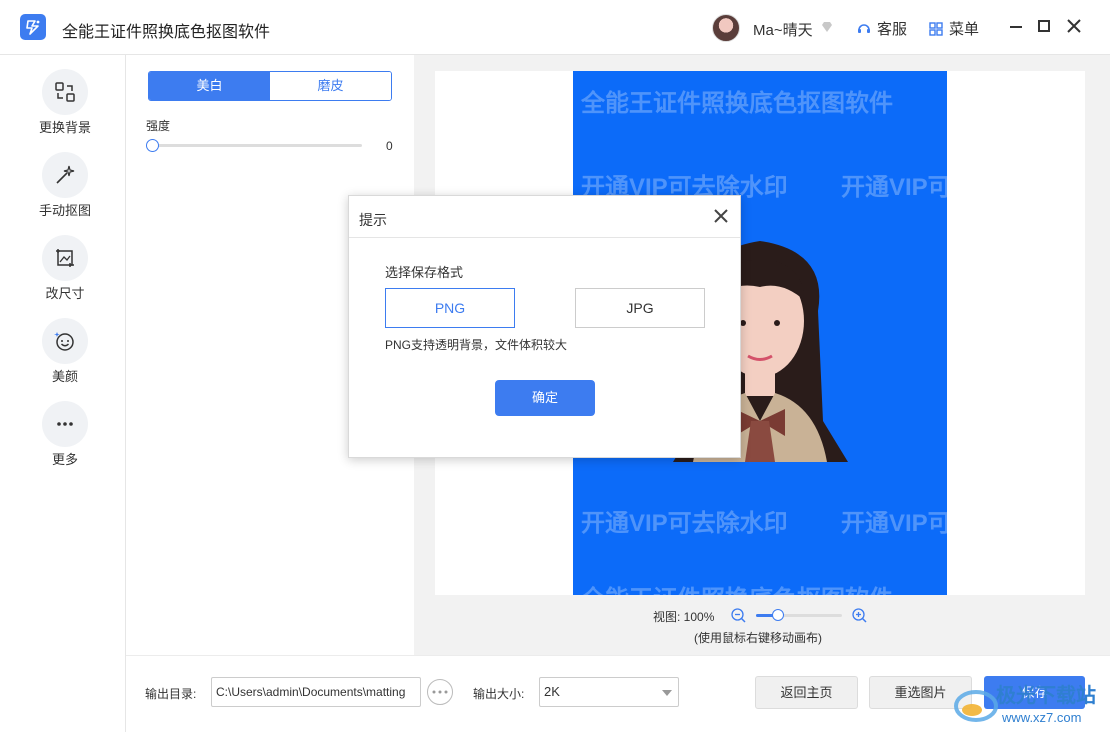 This screenshot has height=732, width=1110. What do you see at coordinates (373, 220) in the screenshot?
I see `dialog-title: 提示` at bounding box center [373, 220].